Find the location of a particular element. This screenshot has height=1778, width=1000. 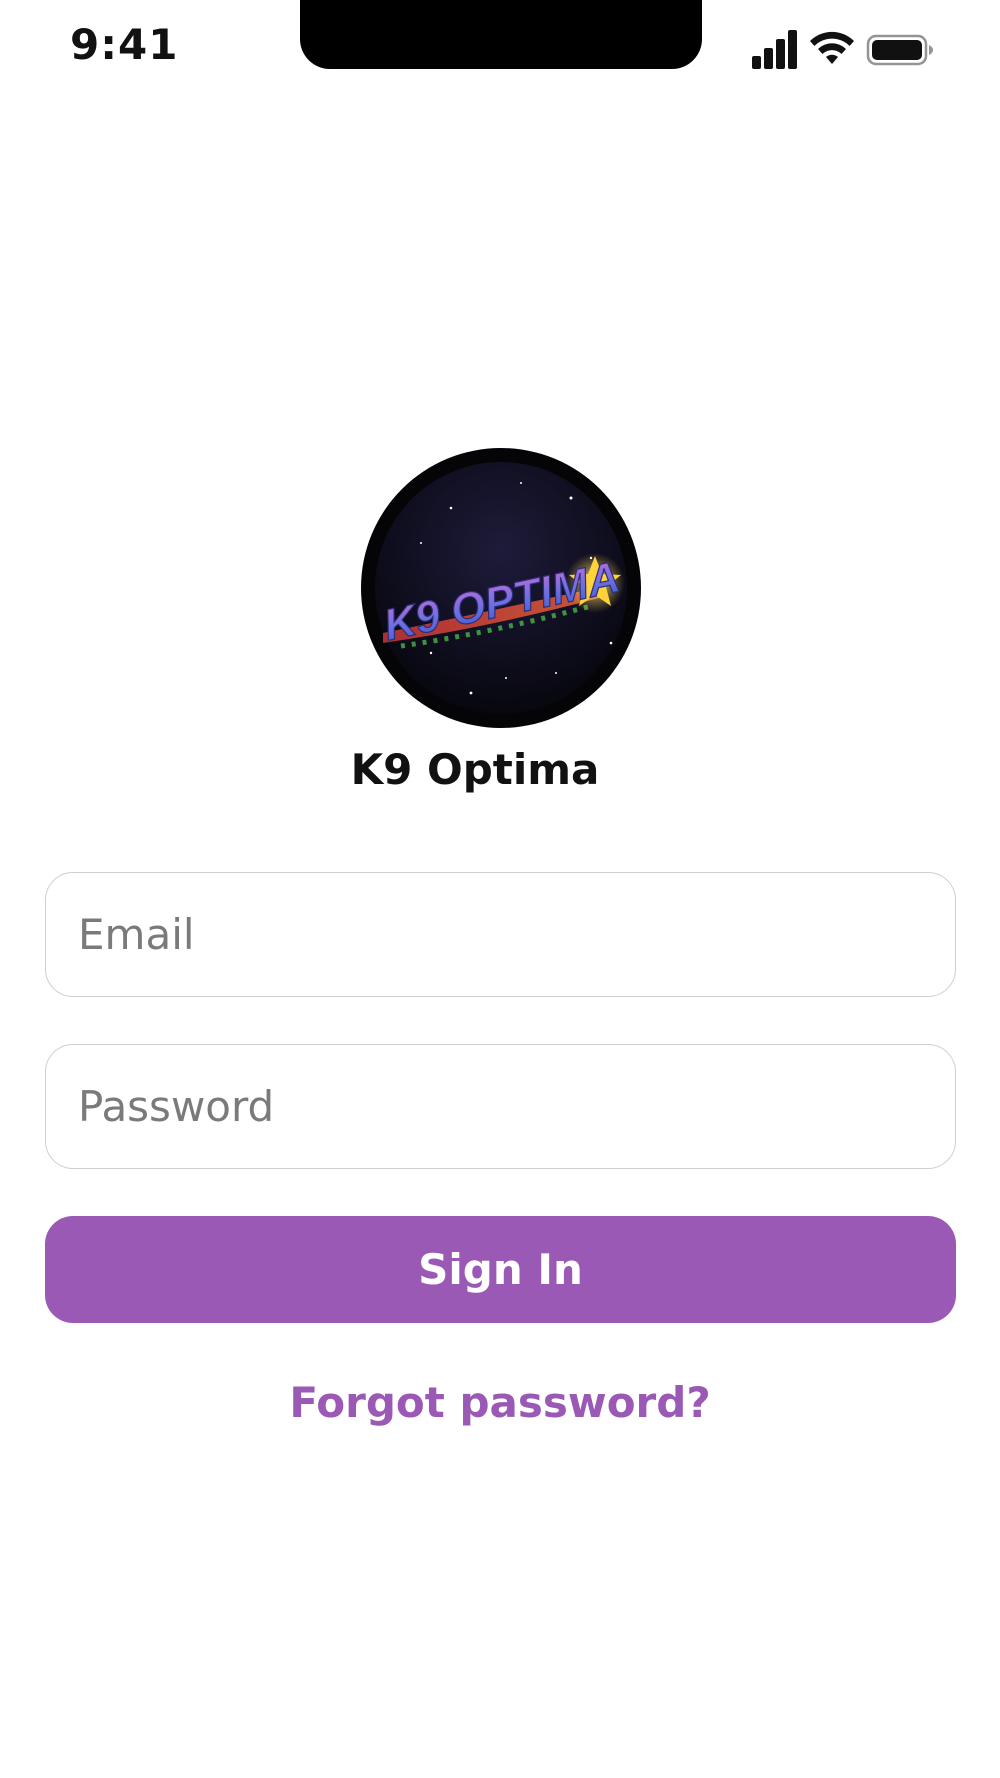

battery-icon is located at coordinates (899, 50).